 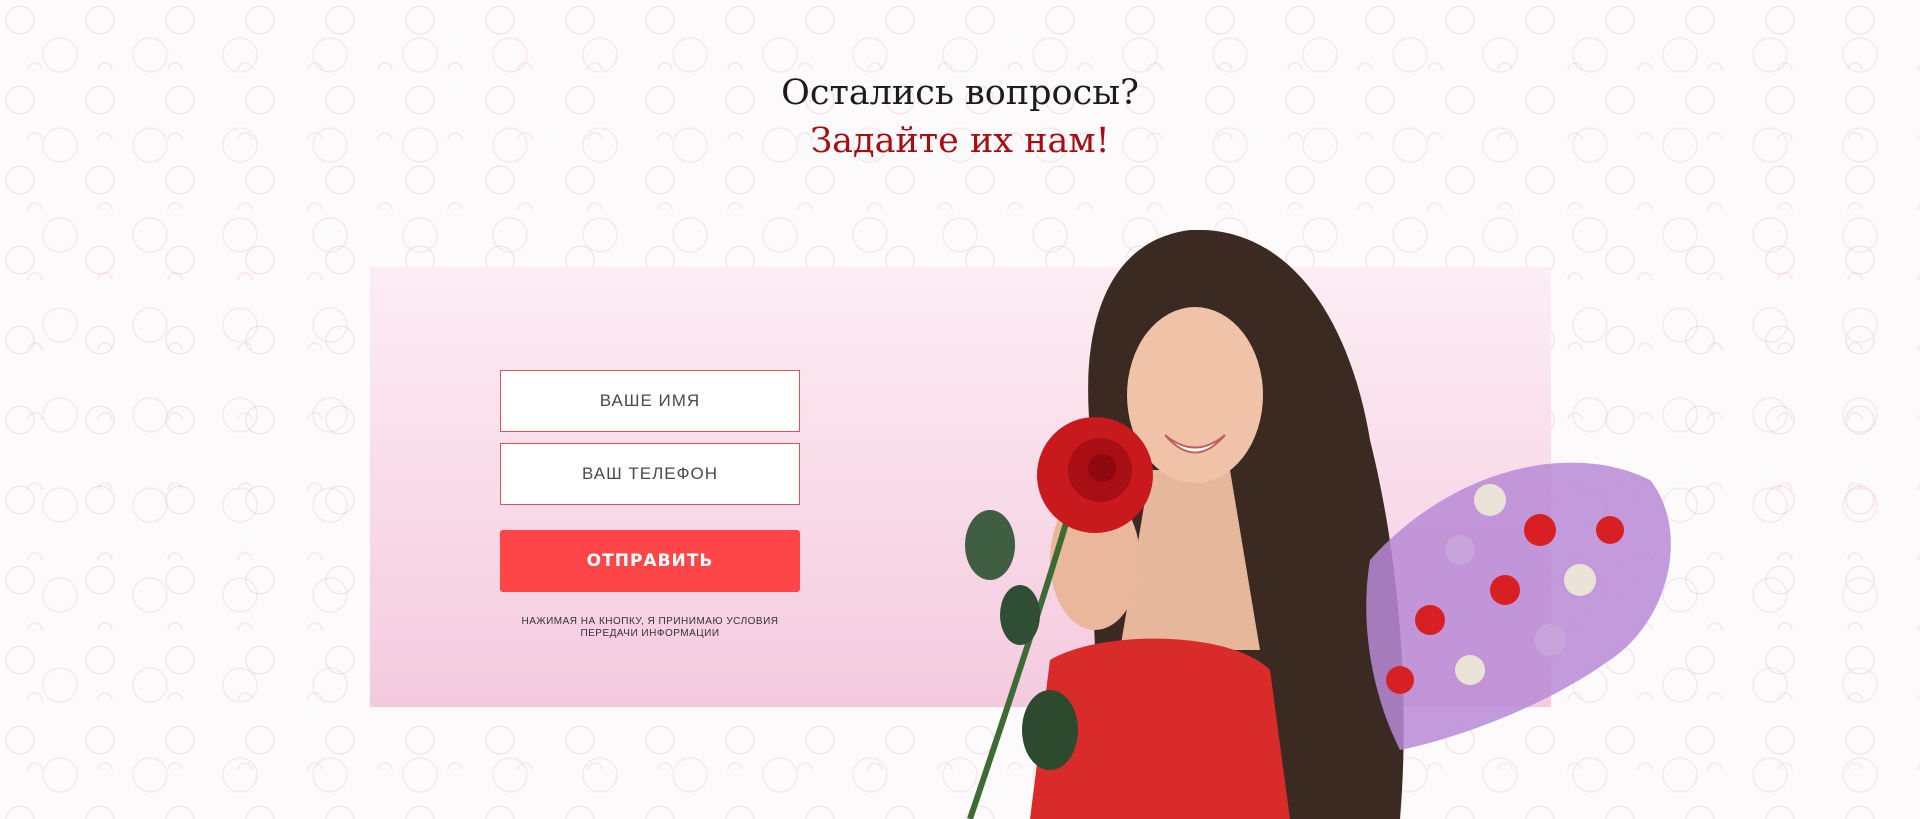 What do you see at coordinates (960, 93) in the screenshot?
I see `heading-question: Остались вопросы?` at bounding box center [960, 93].